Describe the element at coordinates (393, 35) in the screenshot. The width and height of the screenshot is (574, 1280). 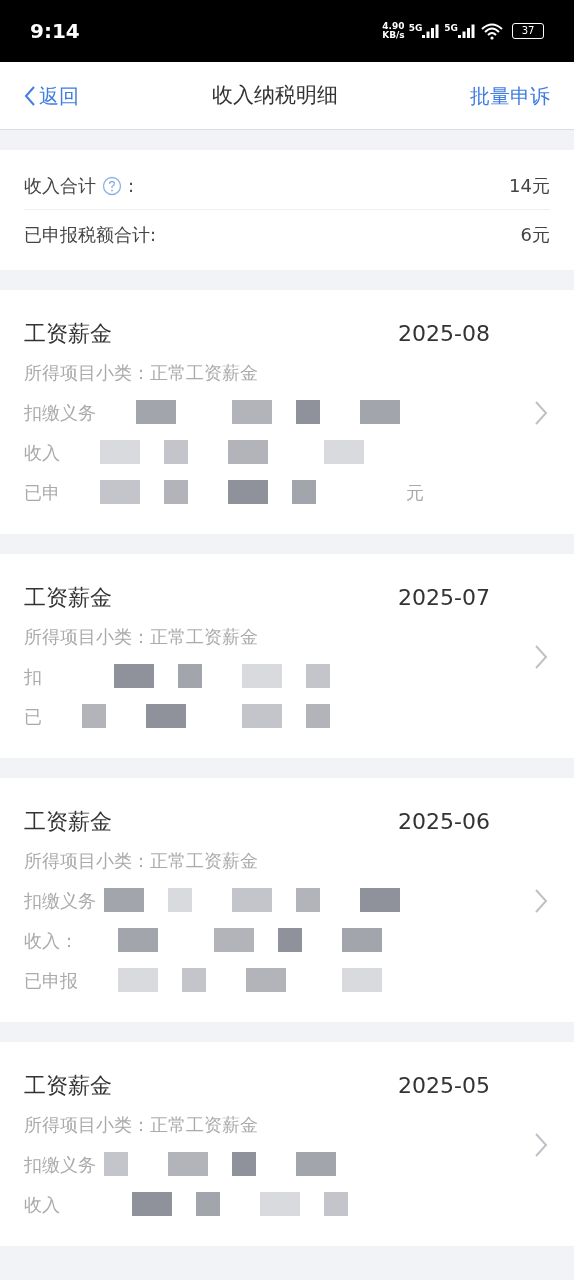
I see `speed-unit: KB/s` at that location.